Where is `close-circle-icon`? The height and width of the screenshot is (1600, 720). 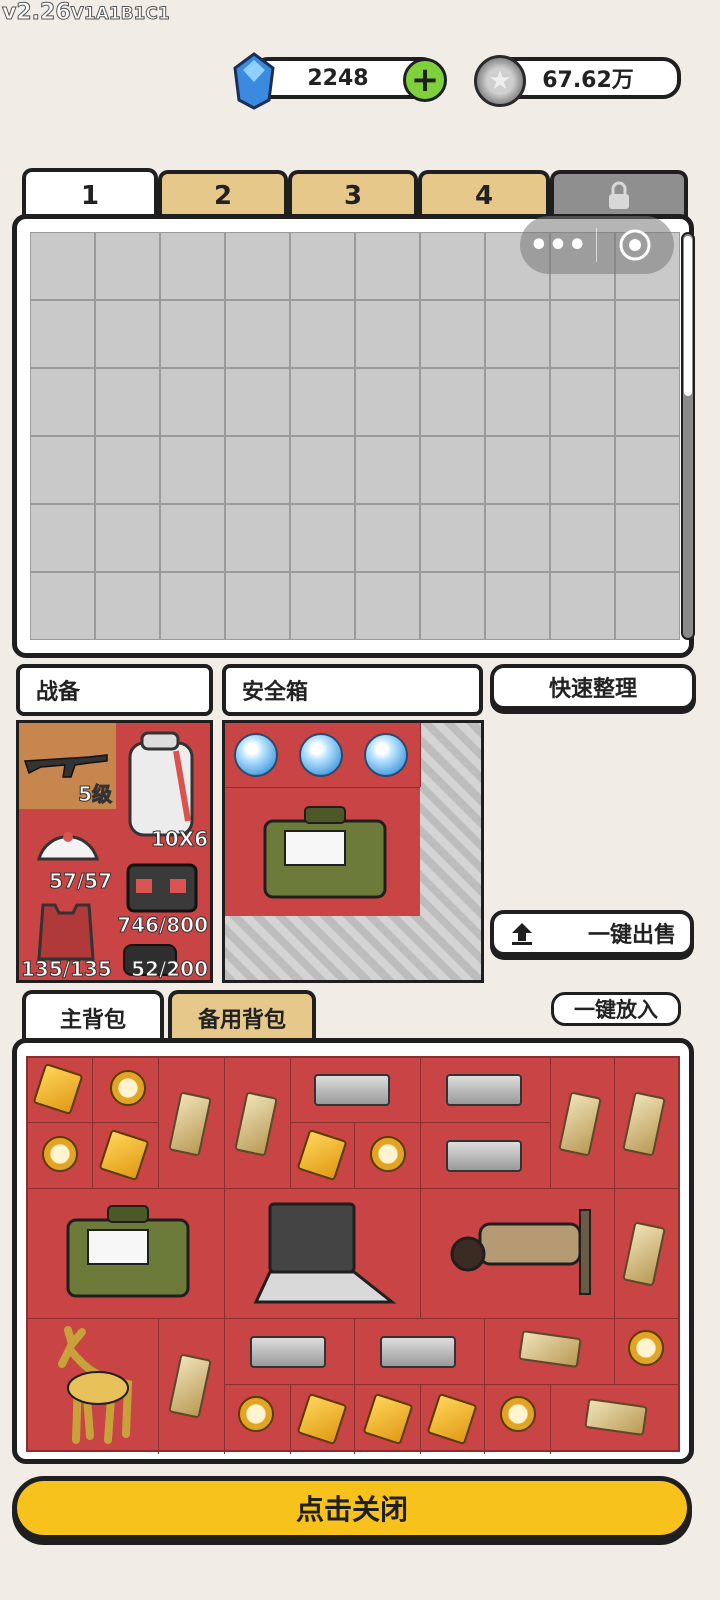
close-circle-icon is located at coordinates (635, 245).